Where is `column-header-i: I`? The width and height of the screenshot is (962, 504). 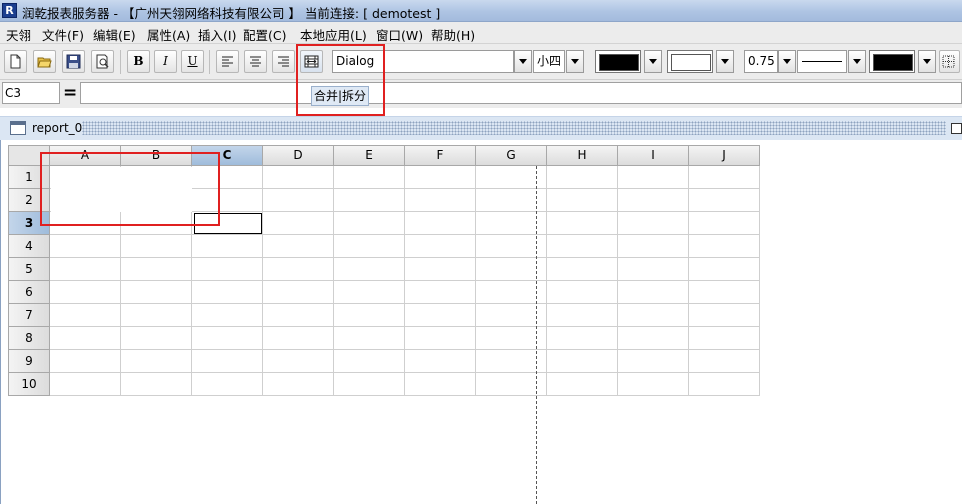 column-header-i: I is located at coordinates (653, 155).